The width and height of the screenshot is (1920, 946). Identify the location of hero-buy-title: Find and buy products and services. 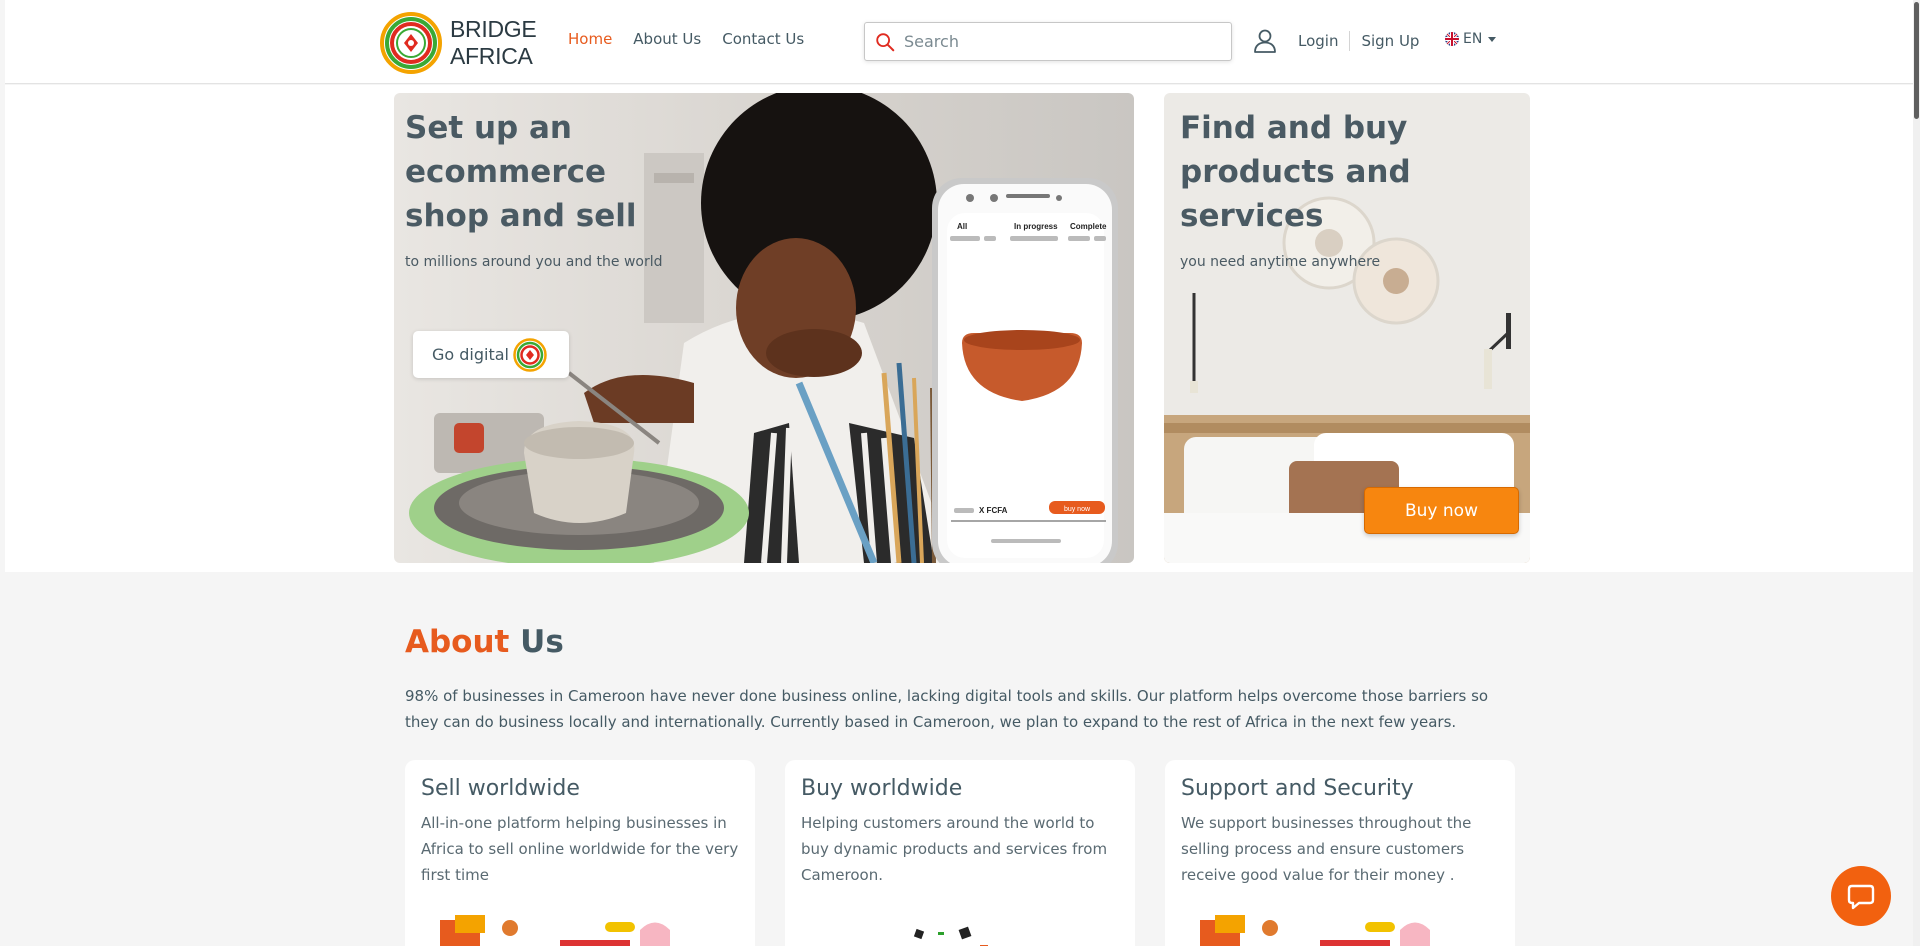
(1295, 172).